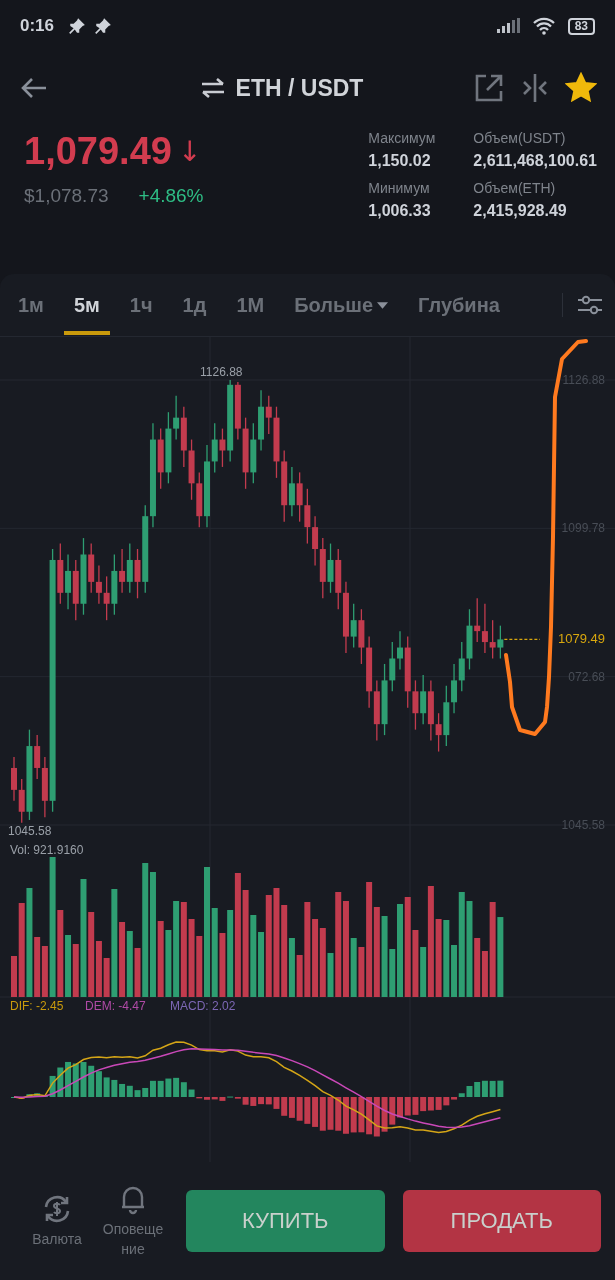  I want to click on high-price-label: 1126.88, so click(221, 372).